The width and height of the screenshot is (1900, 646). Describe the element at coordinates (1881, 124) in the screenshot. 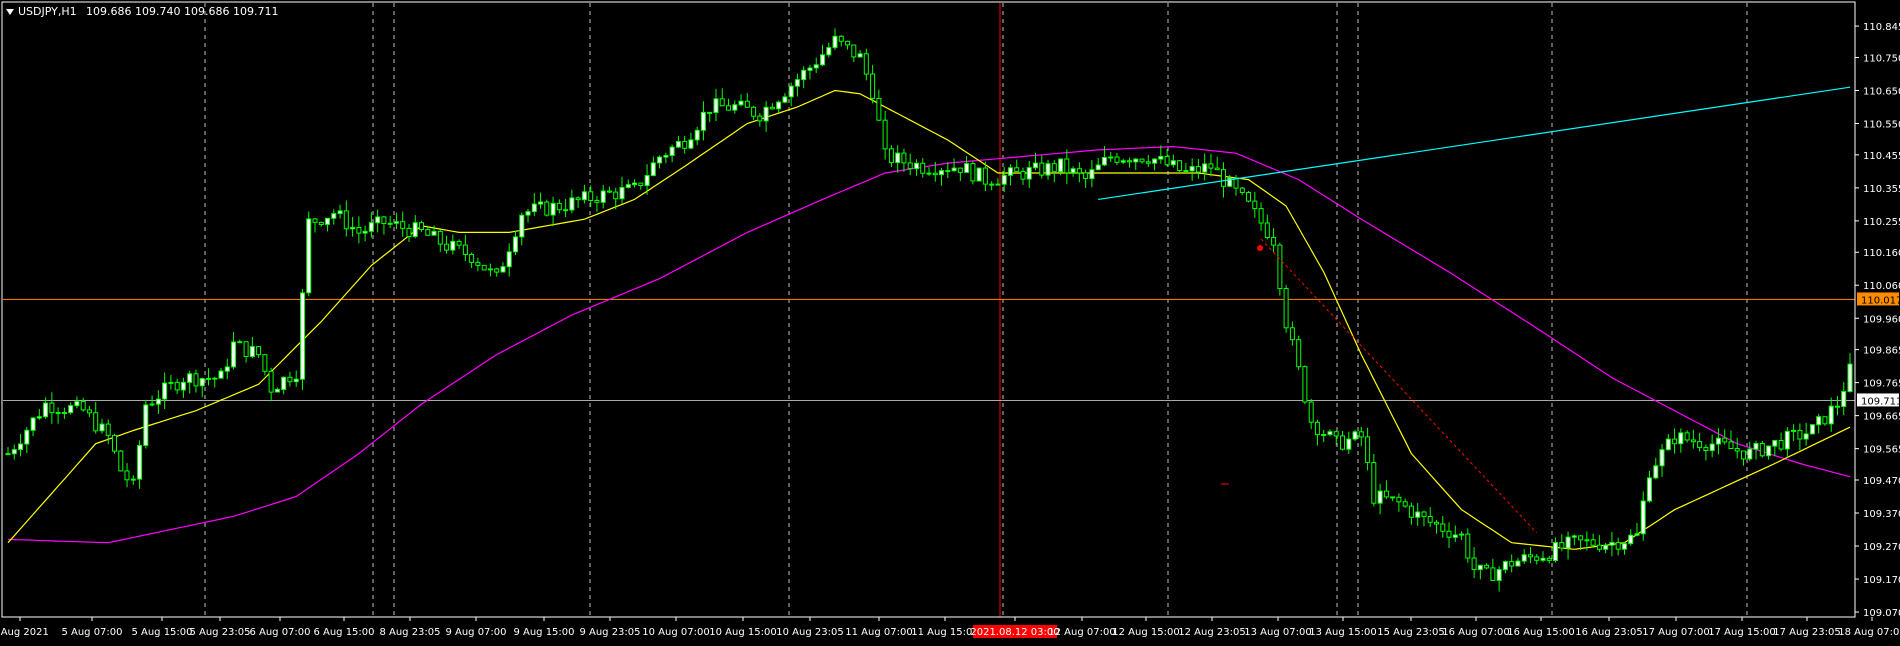

I see `y-tick-label: 110.550` at that location.